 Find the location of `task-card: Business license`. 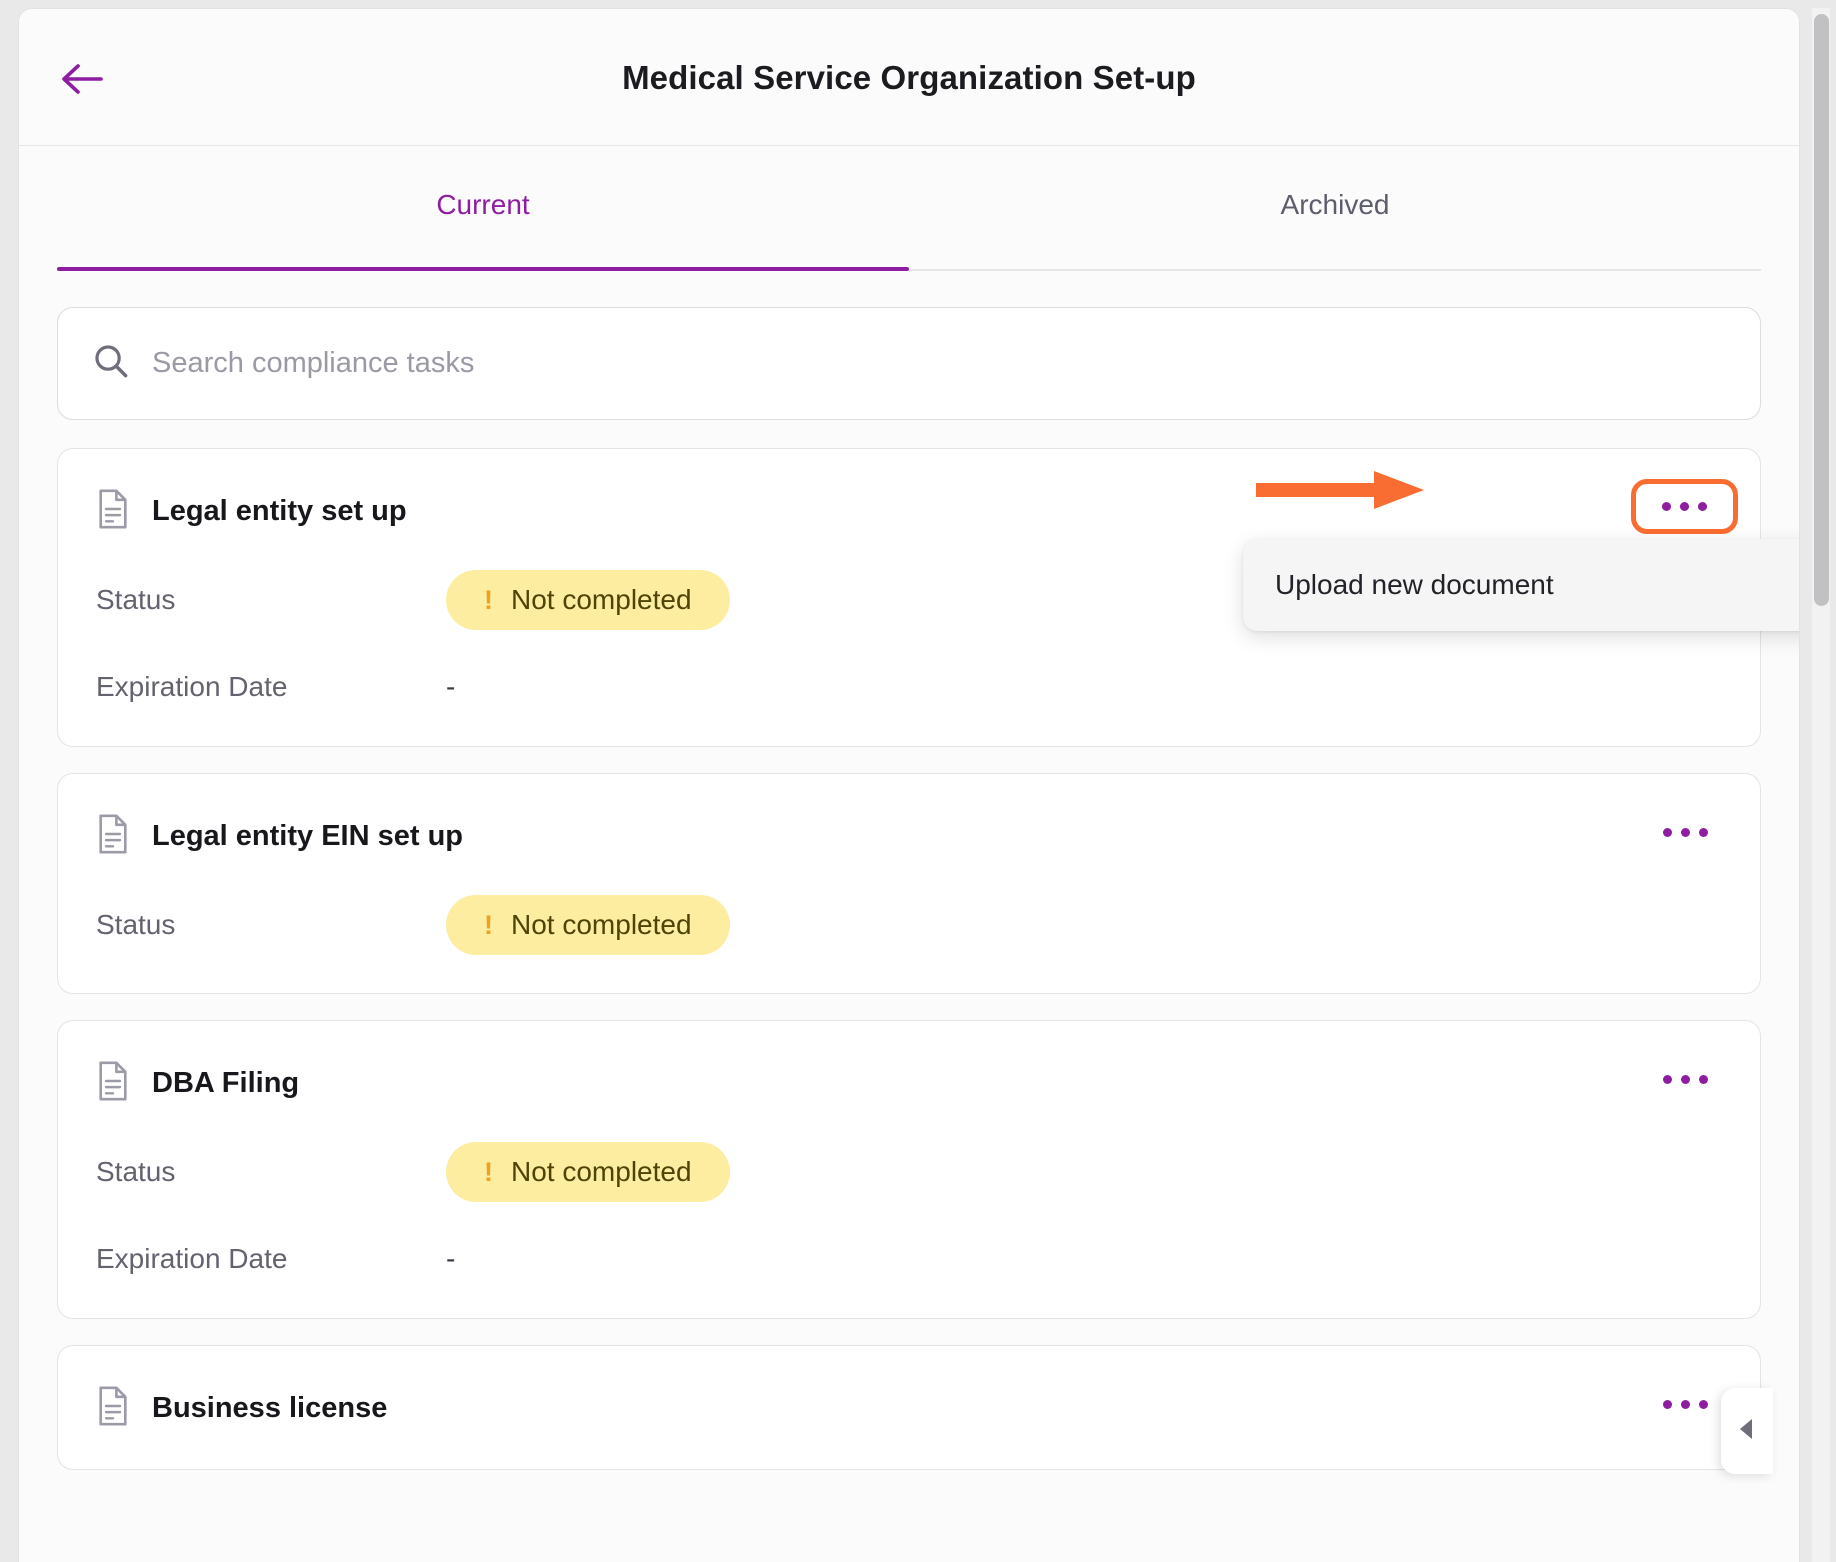

task-card: Business license is located at coordinates (909, 1407).